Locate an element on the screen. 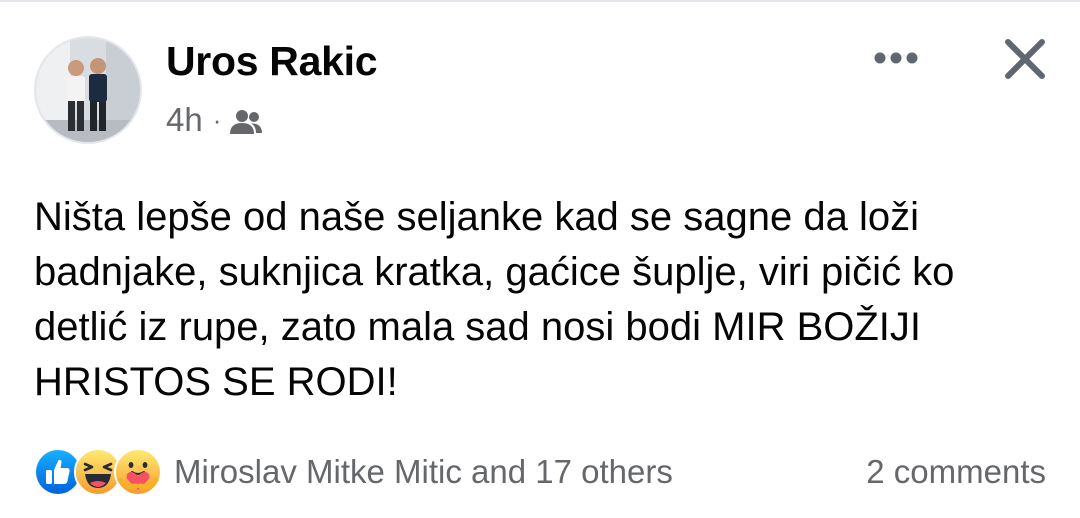 The image size is (1080, 518). reactions-summary: Miroslav Mitke Mitic and 17 others is located at coordinates (353, 472).